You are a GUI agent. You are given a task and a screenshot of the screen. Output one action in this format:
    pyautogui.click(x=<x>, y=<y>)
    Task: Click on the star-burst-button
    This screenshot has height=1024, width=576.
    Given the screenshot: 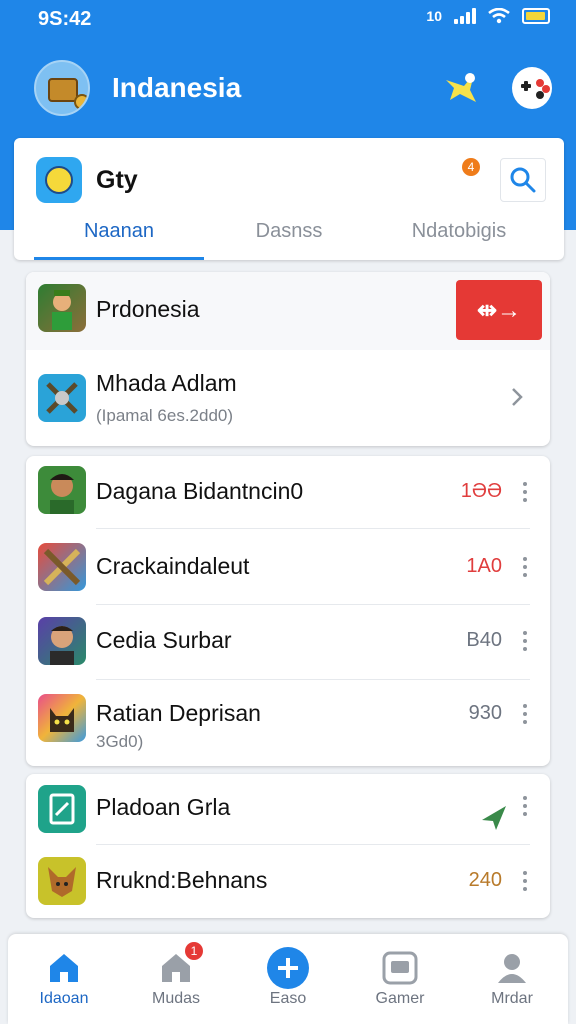 What is the action you would take?
    pyautogui.click(x=460, y=88)
    